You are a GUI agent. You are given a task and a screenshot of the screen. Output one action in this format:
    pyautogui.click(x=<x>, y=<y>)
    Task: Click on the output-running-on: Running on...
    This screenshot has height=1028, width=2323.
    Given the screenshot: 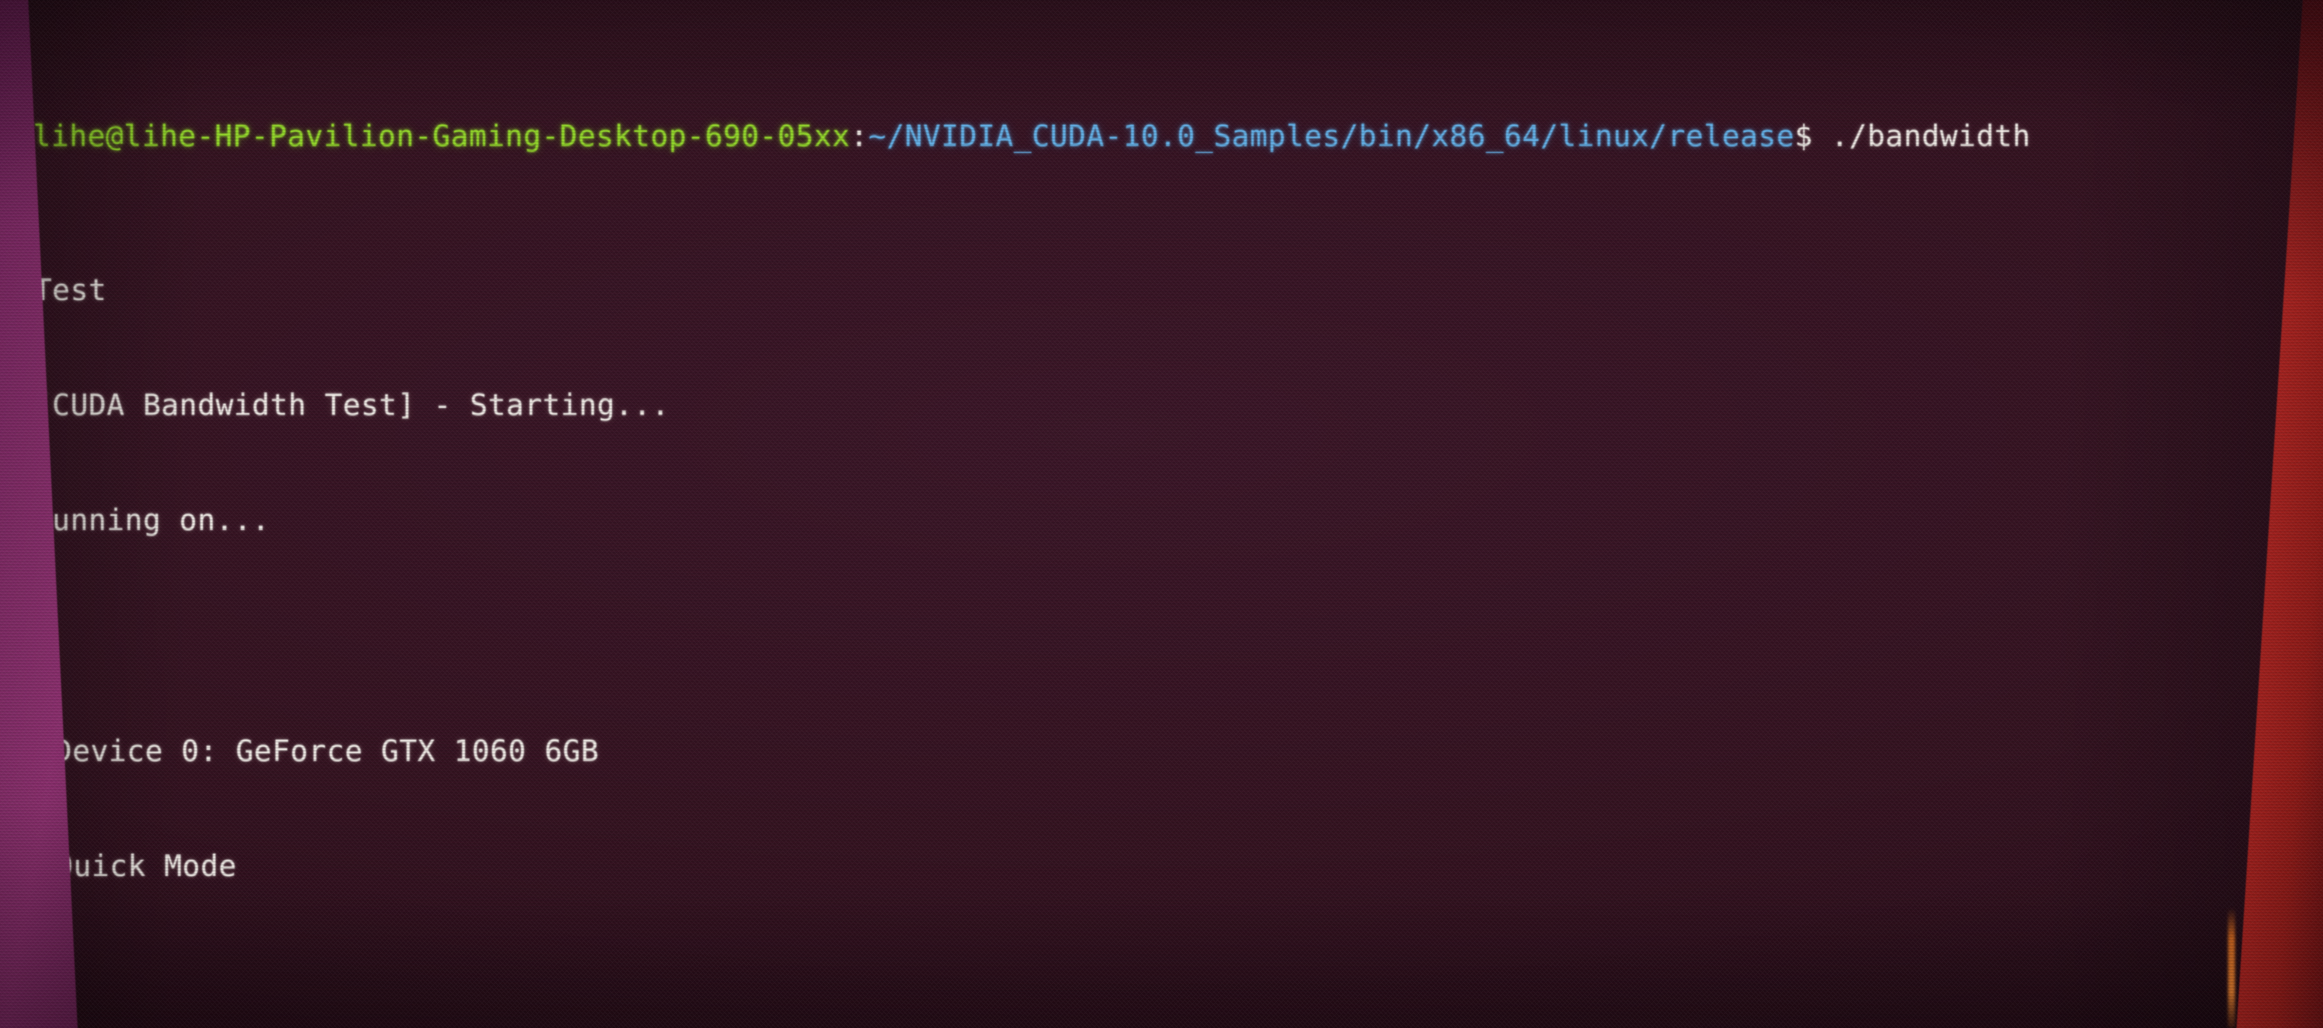 What is the action you would take?
    pyautogui.click(x=152, y=520)
    